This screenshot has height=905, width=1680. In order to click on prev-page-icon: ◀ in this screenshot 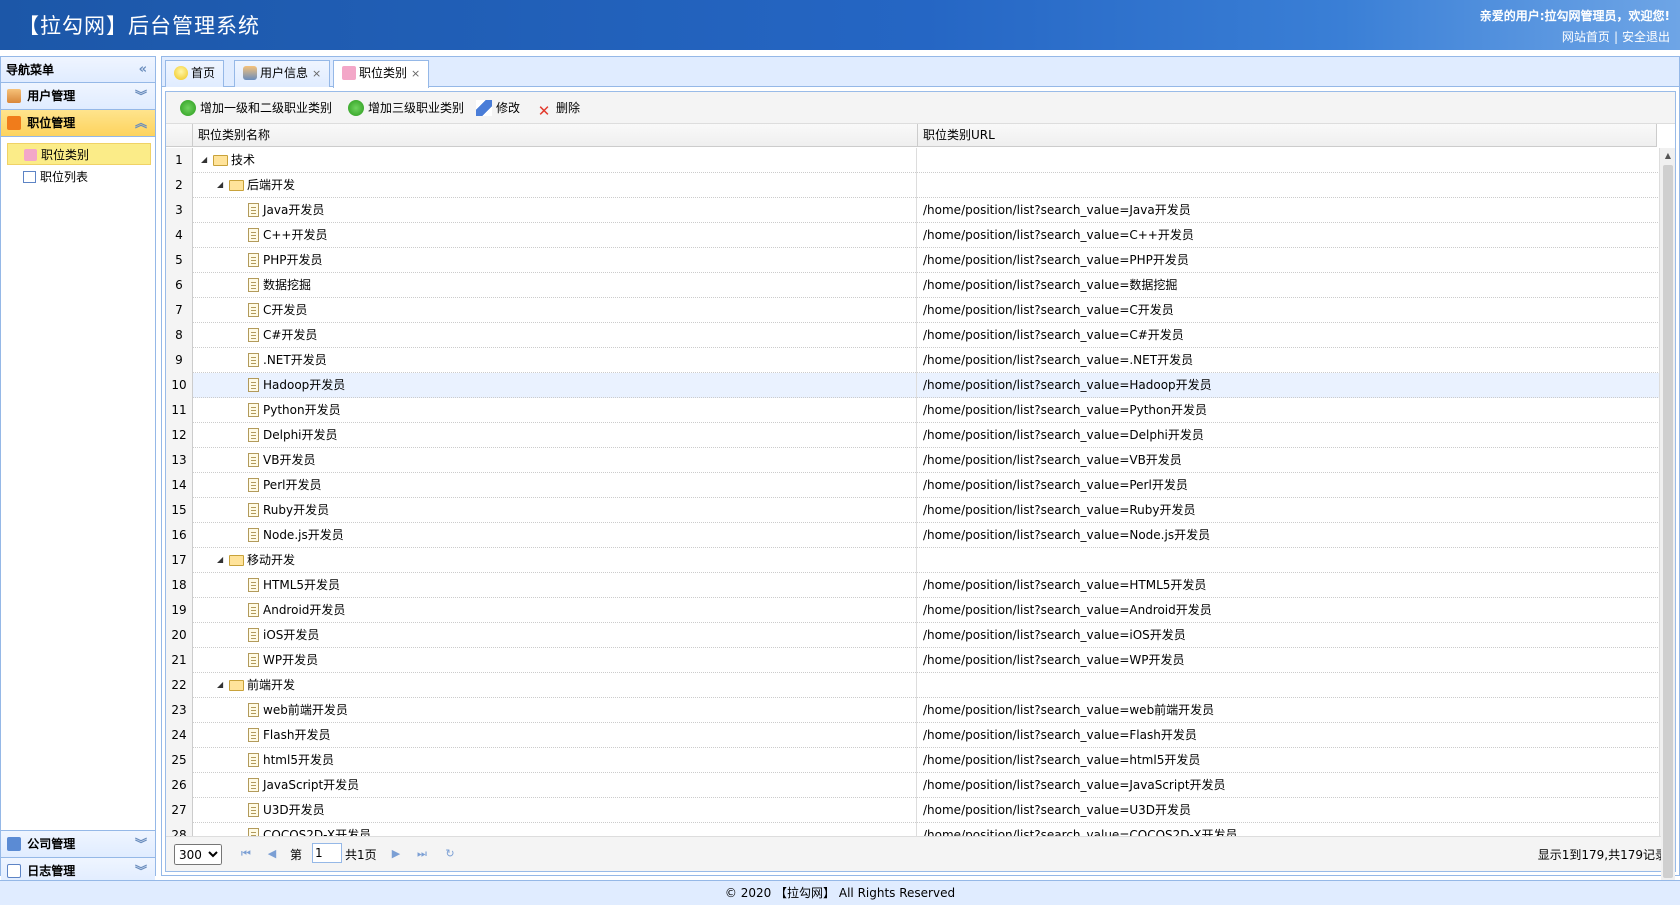, I will do `click(272, 854)`.